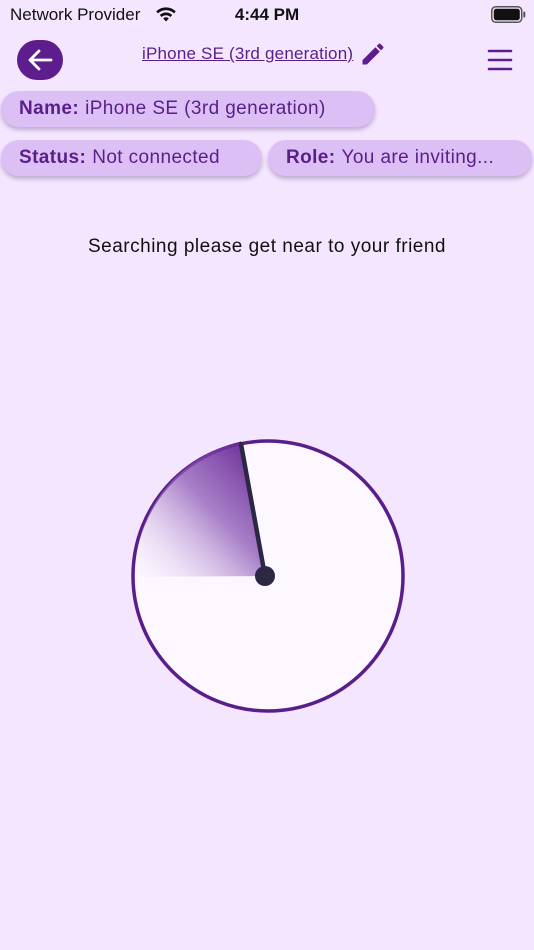 Image resolution: width=534 pixels, height=950 pixels. What do you see at coordinates (508, 14) in the screenshot?
I see `battery-icon` at bounding box center [508, 14].